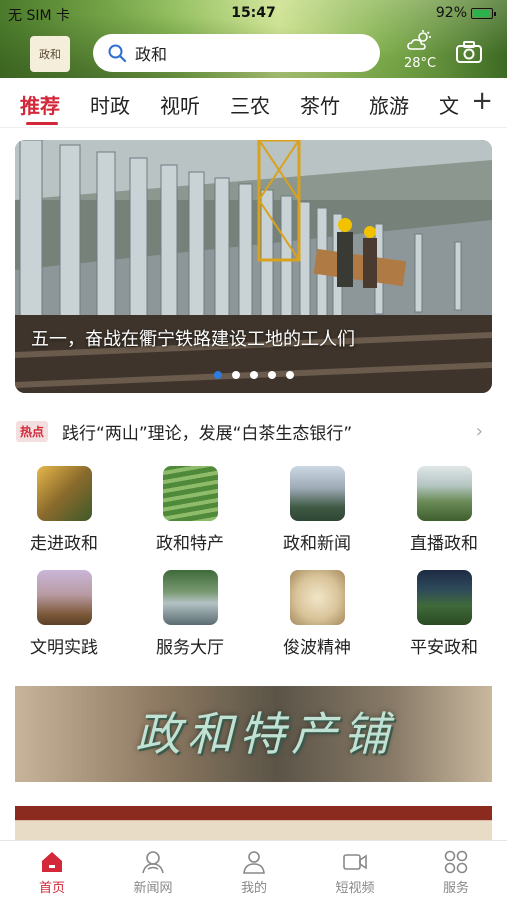 The width and height of the screenshot is (507, 900). What do you see at coordinates (64, 648) in the screenshot?
I see `grid-item-label: 文明实践` at bounding box center [64, 648].